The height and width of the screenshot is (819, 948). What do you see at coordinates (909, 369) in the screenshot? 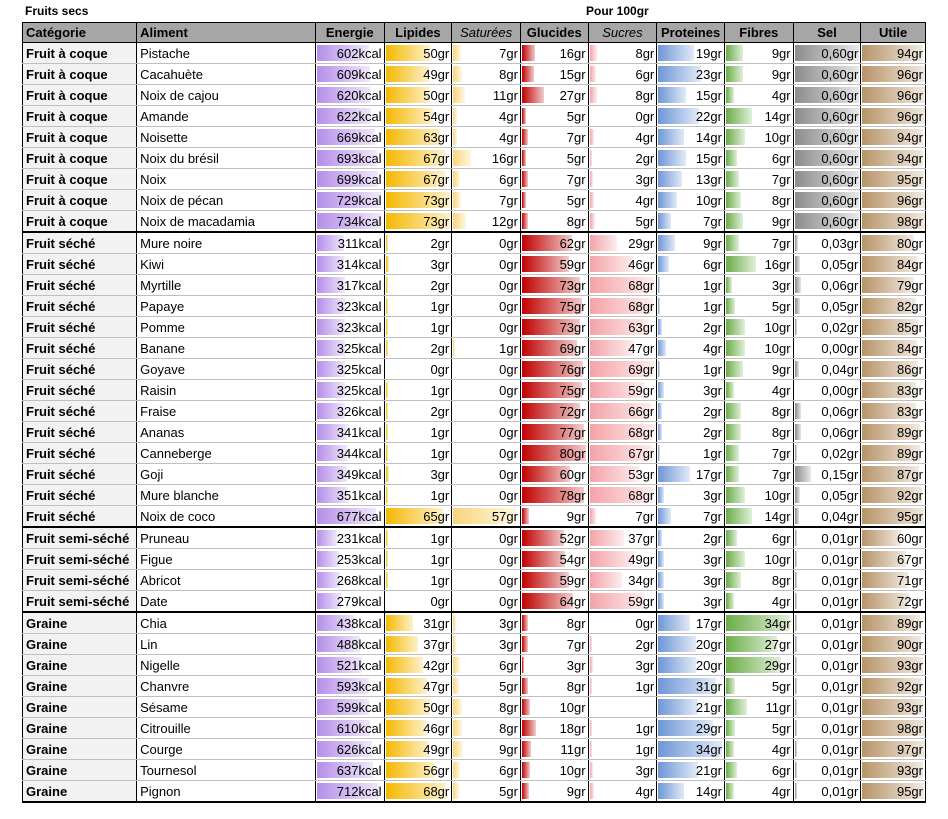
I see `useful-value: 86gr` at bounding box center [909, 369].